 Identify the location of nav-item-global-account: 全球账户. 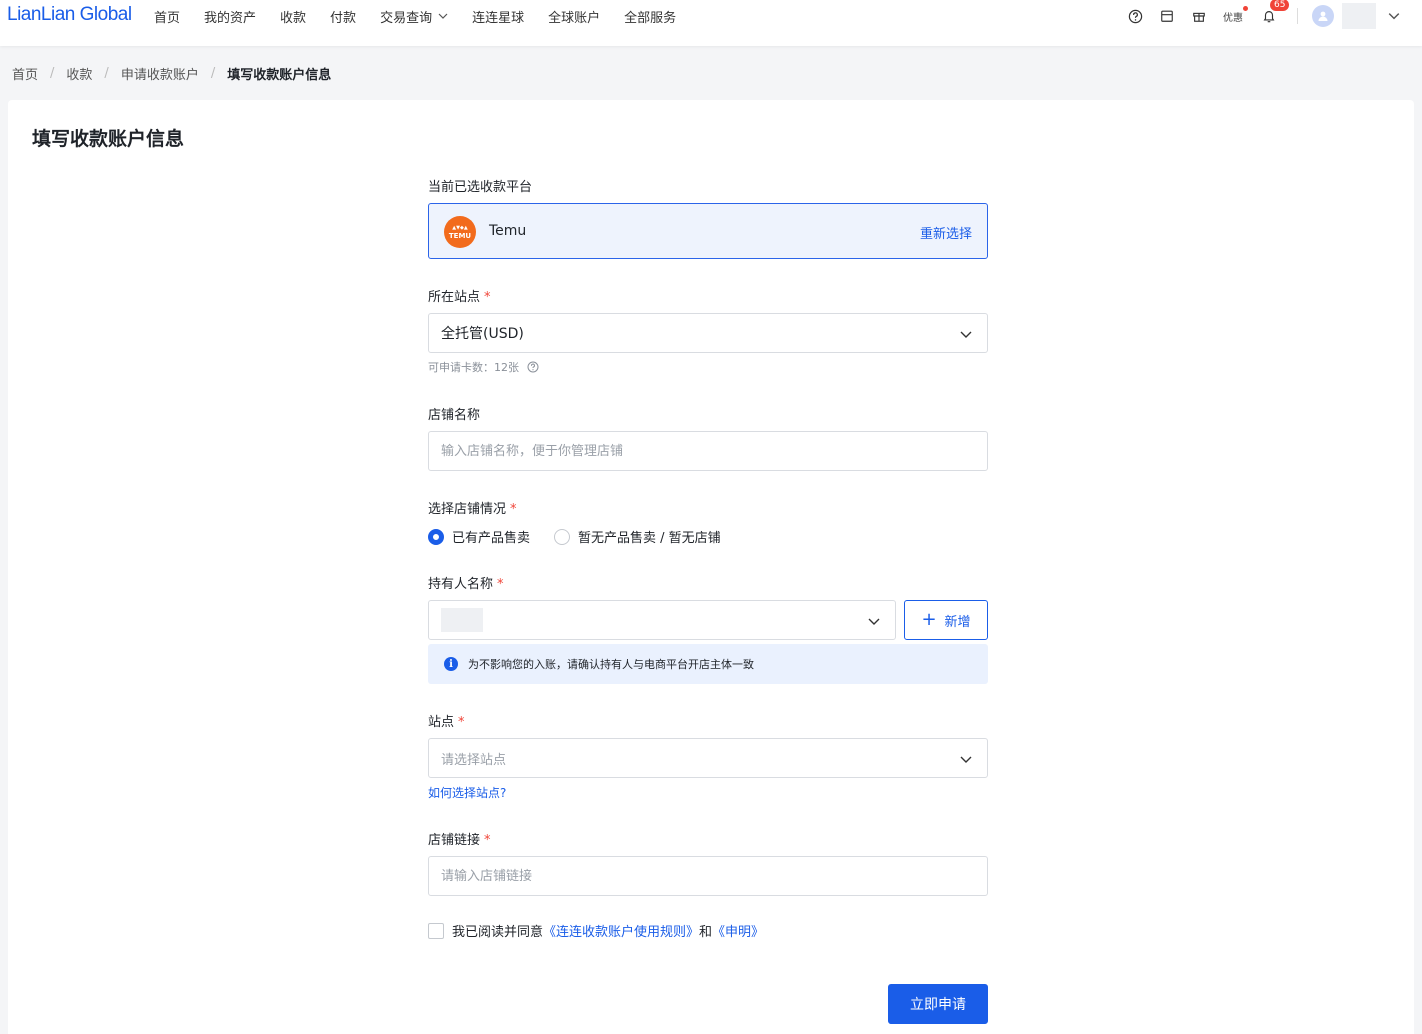
(574, 16).